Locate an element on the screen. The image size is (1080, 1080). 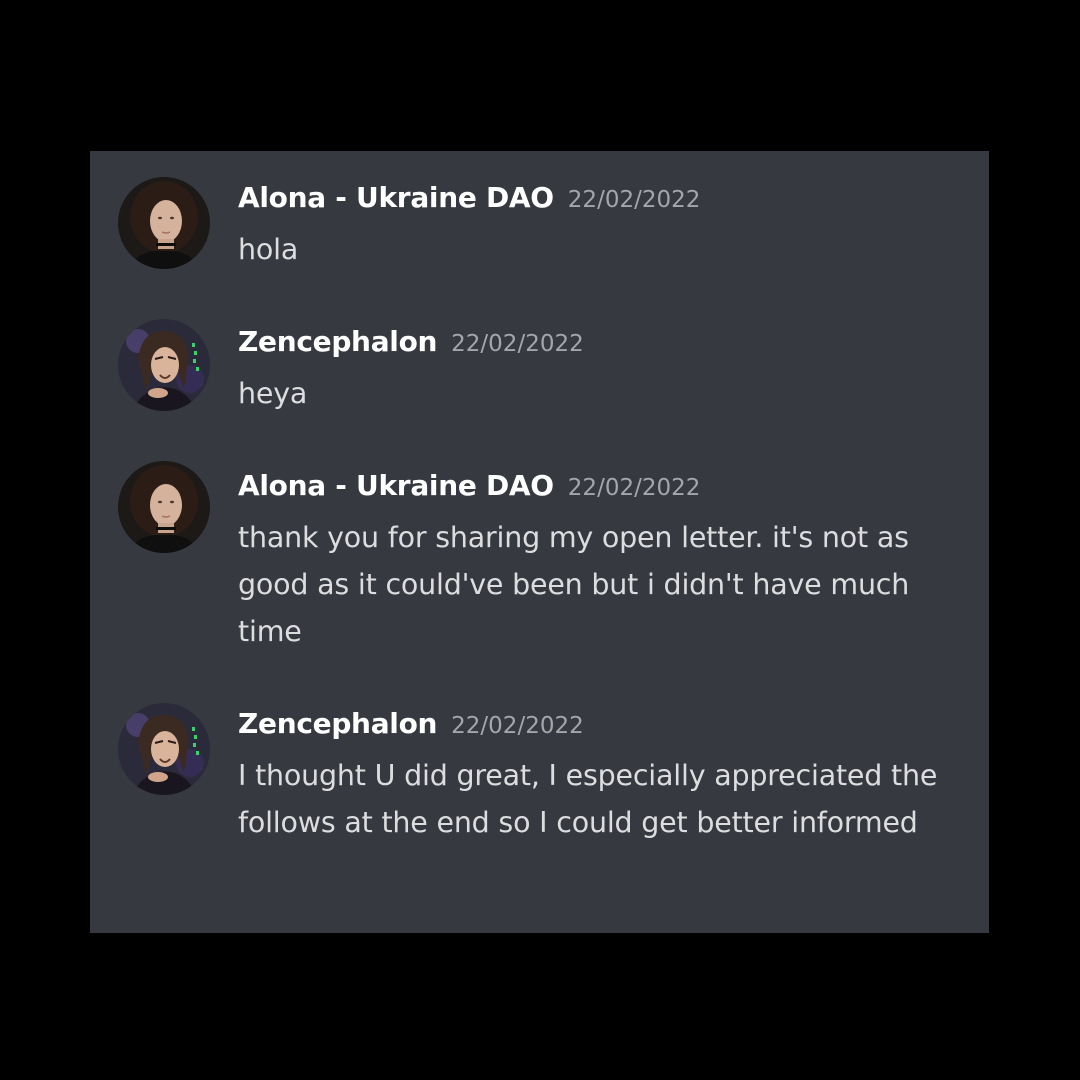
message-text: heya is located at coordinates (273, 393).